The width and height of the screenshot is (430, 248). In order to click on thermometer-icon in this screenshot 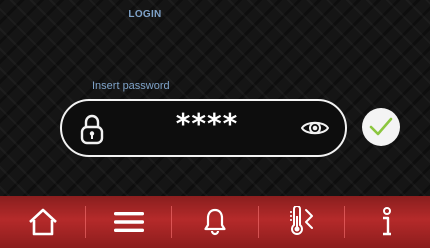, I will do `click(302, 220)`.